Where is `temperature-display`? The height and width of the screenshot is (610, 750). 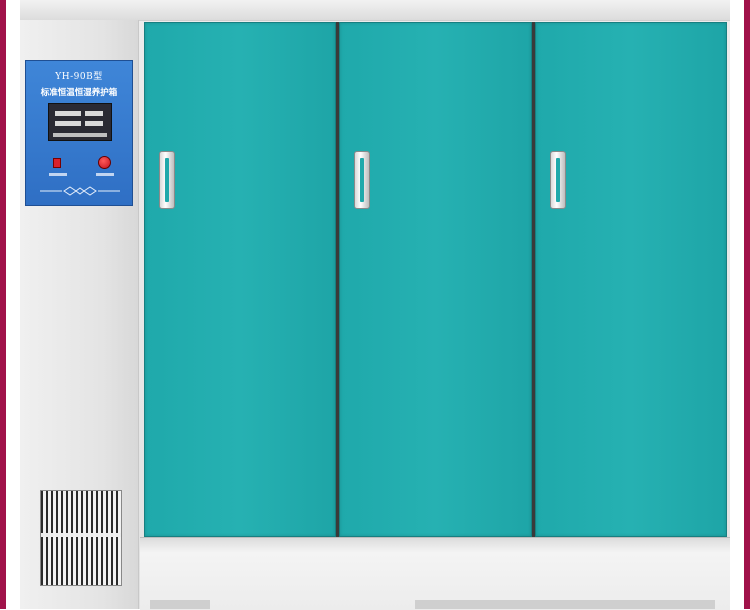
temperature-display is located at coordinates (80, 122).